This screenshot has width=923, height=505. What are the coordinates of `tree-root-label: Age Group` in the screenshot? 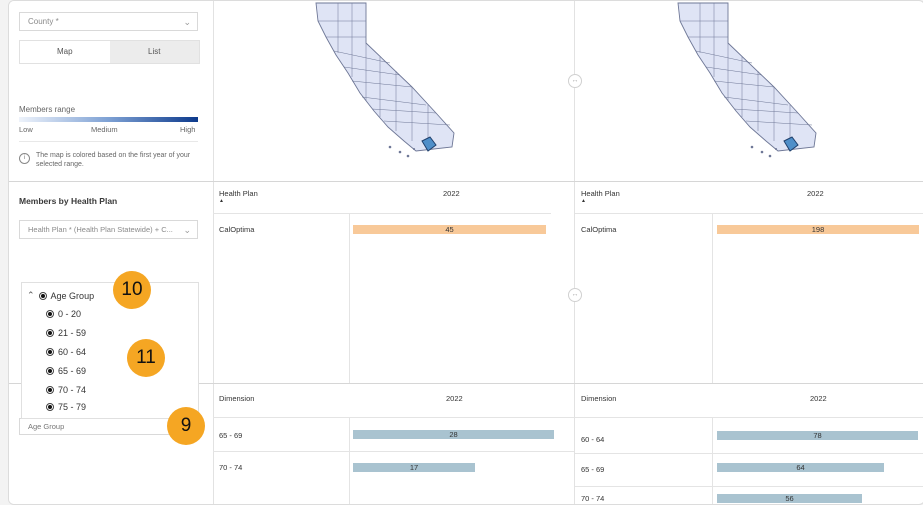 It's located at (72, 295).